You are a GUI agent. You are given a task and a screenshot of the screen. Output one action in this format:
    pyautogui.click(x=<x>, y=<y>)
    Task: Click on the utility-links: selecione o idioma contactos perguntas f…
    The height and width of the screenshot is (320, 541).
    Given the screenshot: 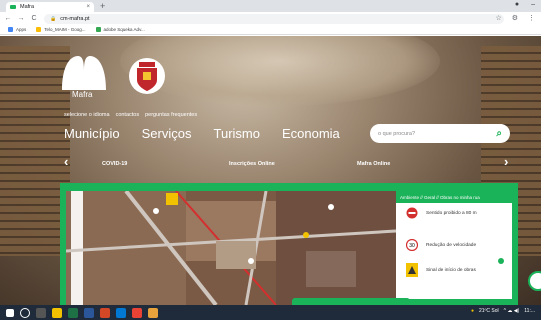 What is the action you would take?
    pyautogui.click(x=130, y=115)
    